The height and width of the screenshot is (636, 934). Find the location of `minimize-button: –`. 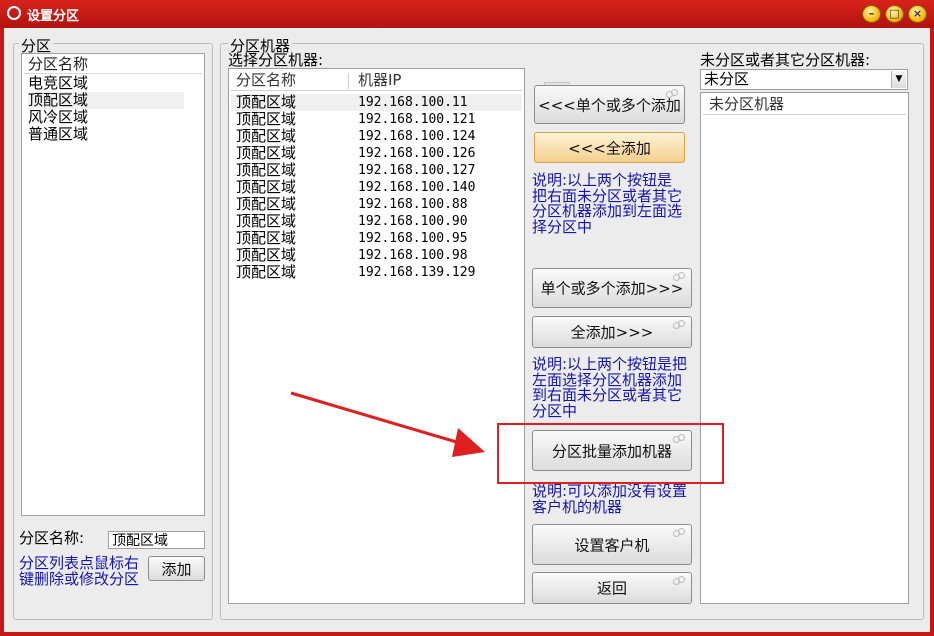

minimize-button: – is located at coordinates (871, 14).